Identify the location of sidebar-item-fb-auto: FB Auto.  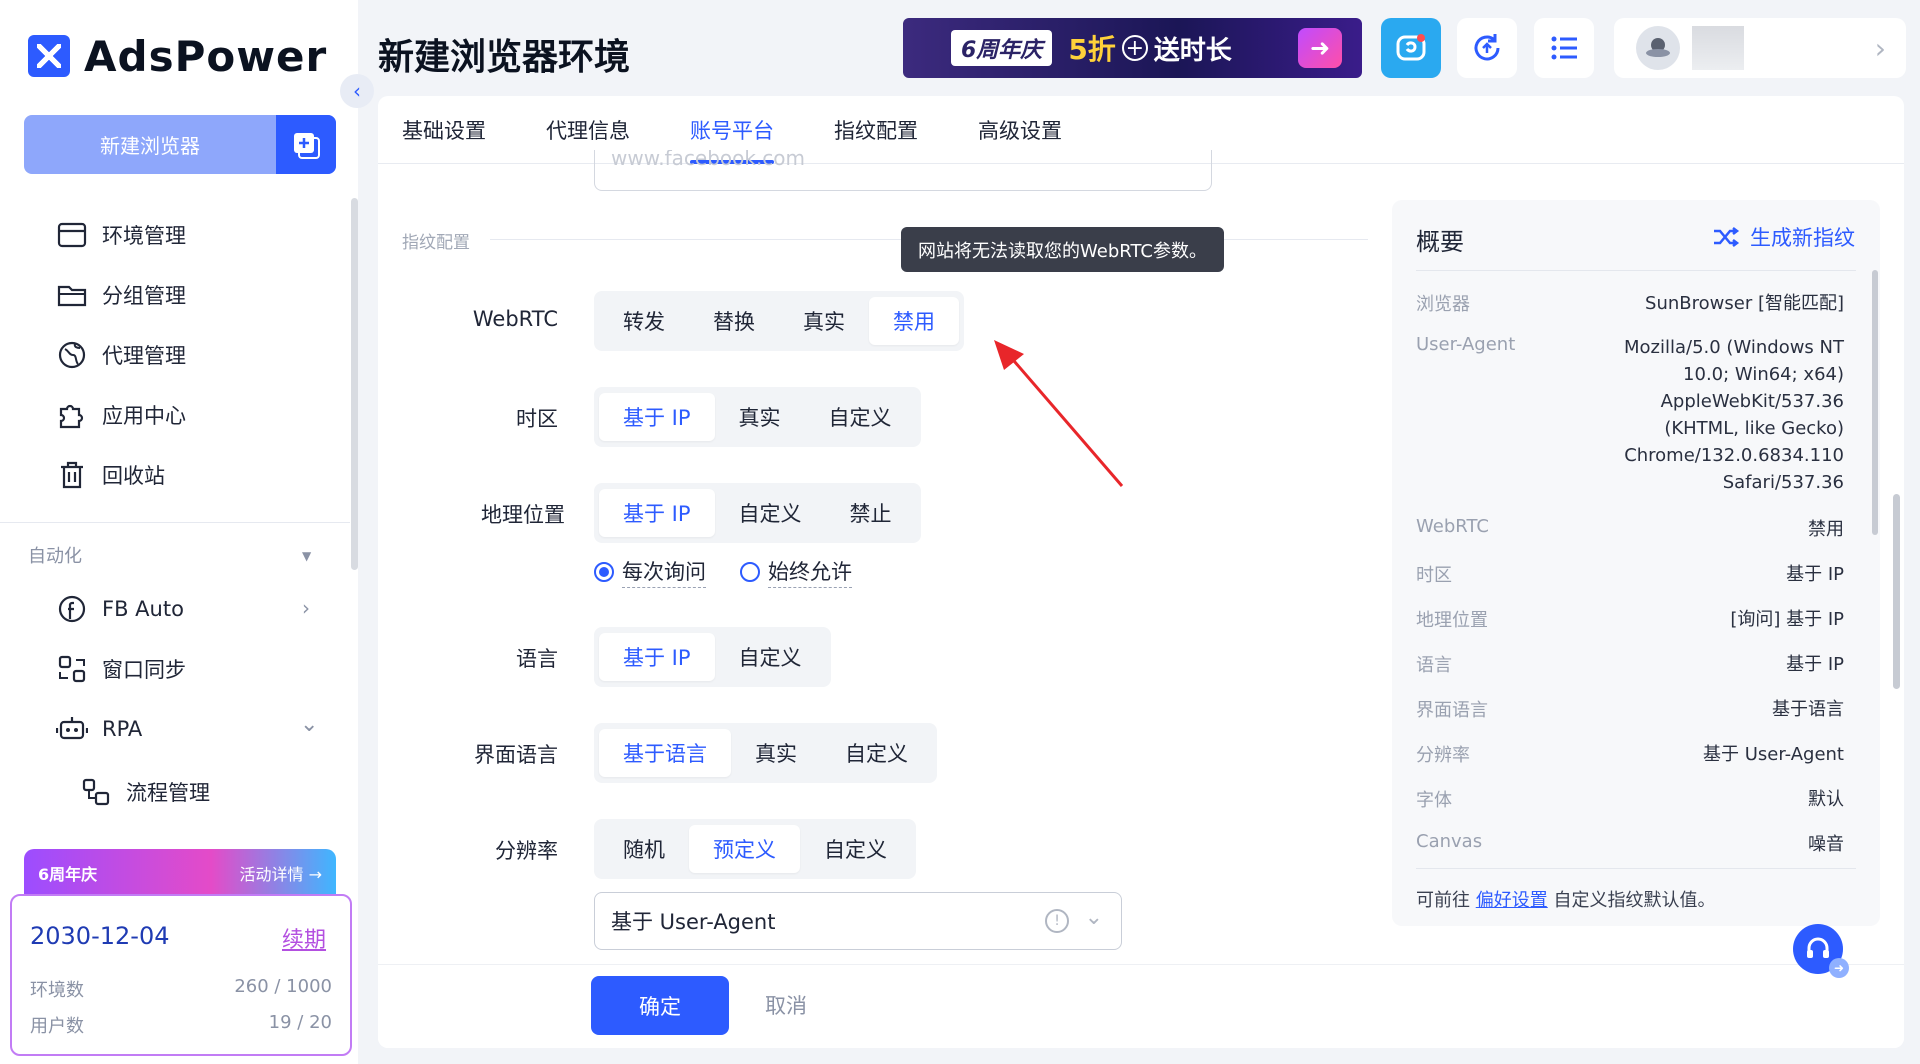
(120, 609).